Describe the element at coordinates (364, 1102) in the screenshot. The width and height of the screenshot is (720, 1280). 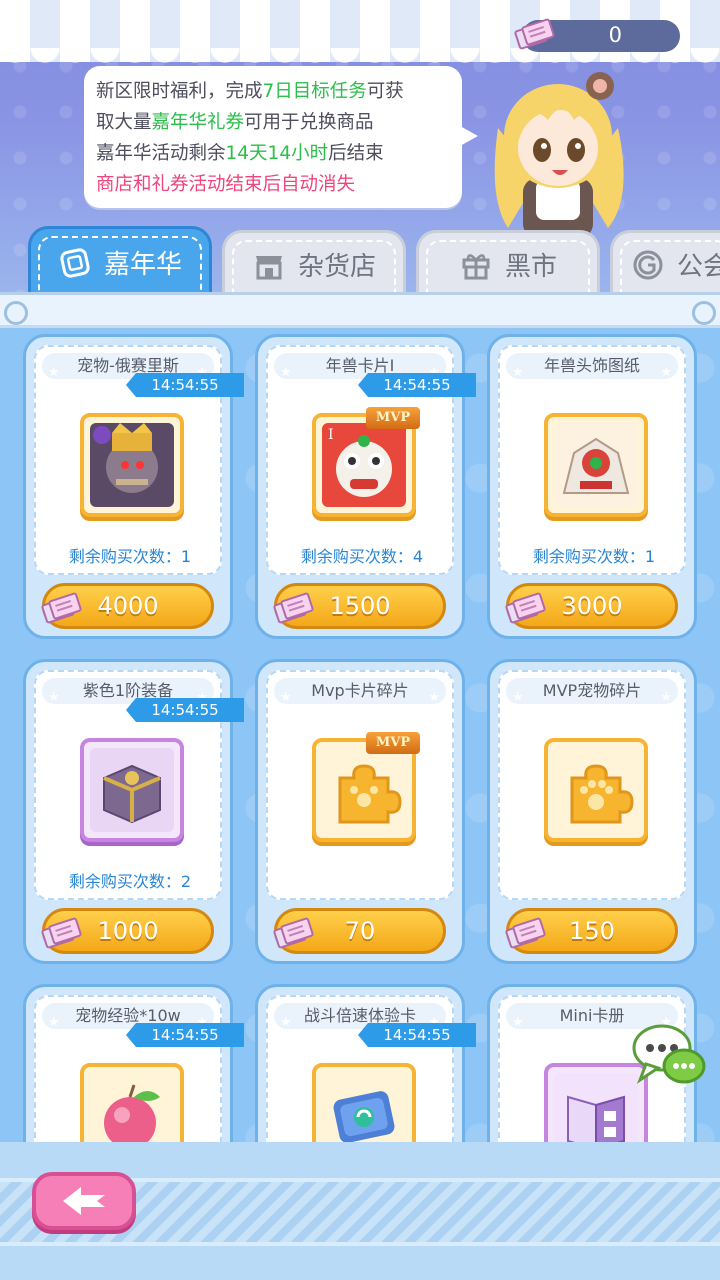
I see `speed-card-icon` at that location.